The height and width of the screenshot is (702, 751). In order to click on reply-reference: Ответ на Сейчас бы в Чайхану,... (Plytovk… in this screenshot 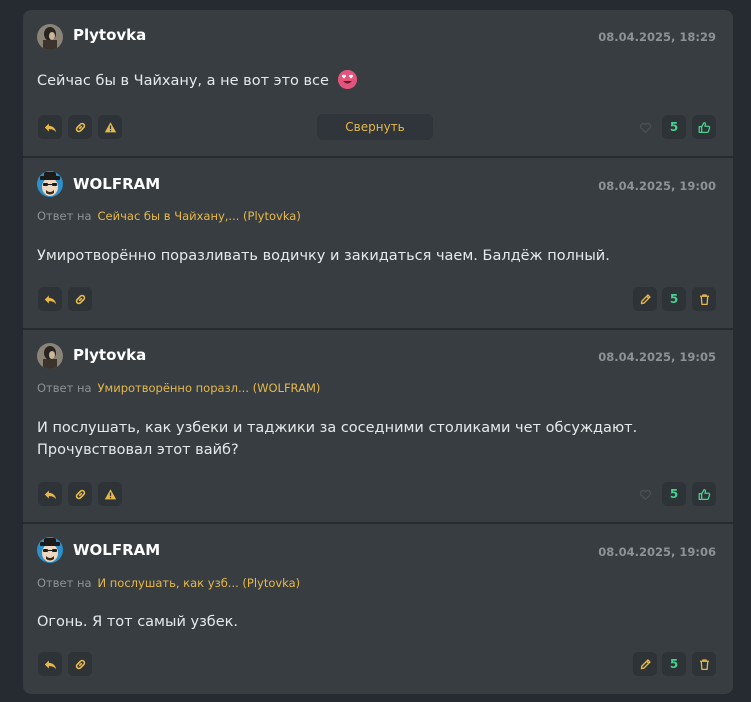, I will do `click(169, 216)`.